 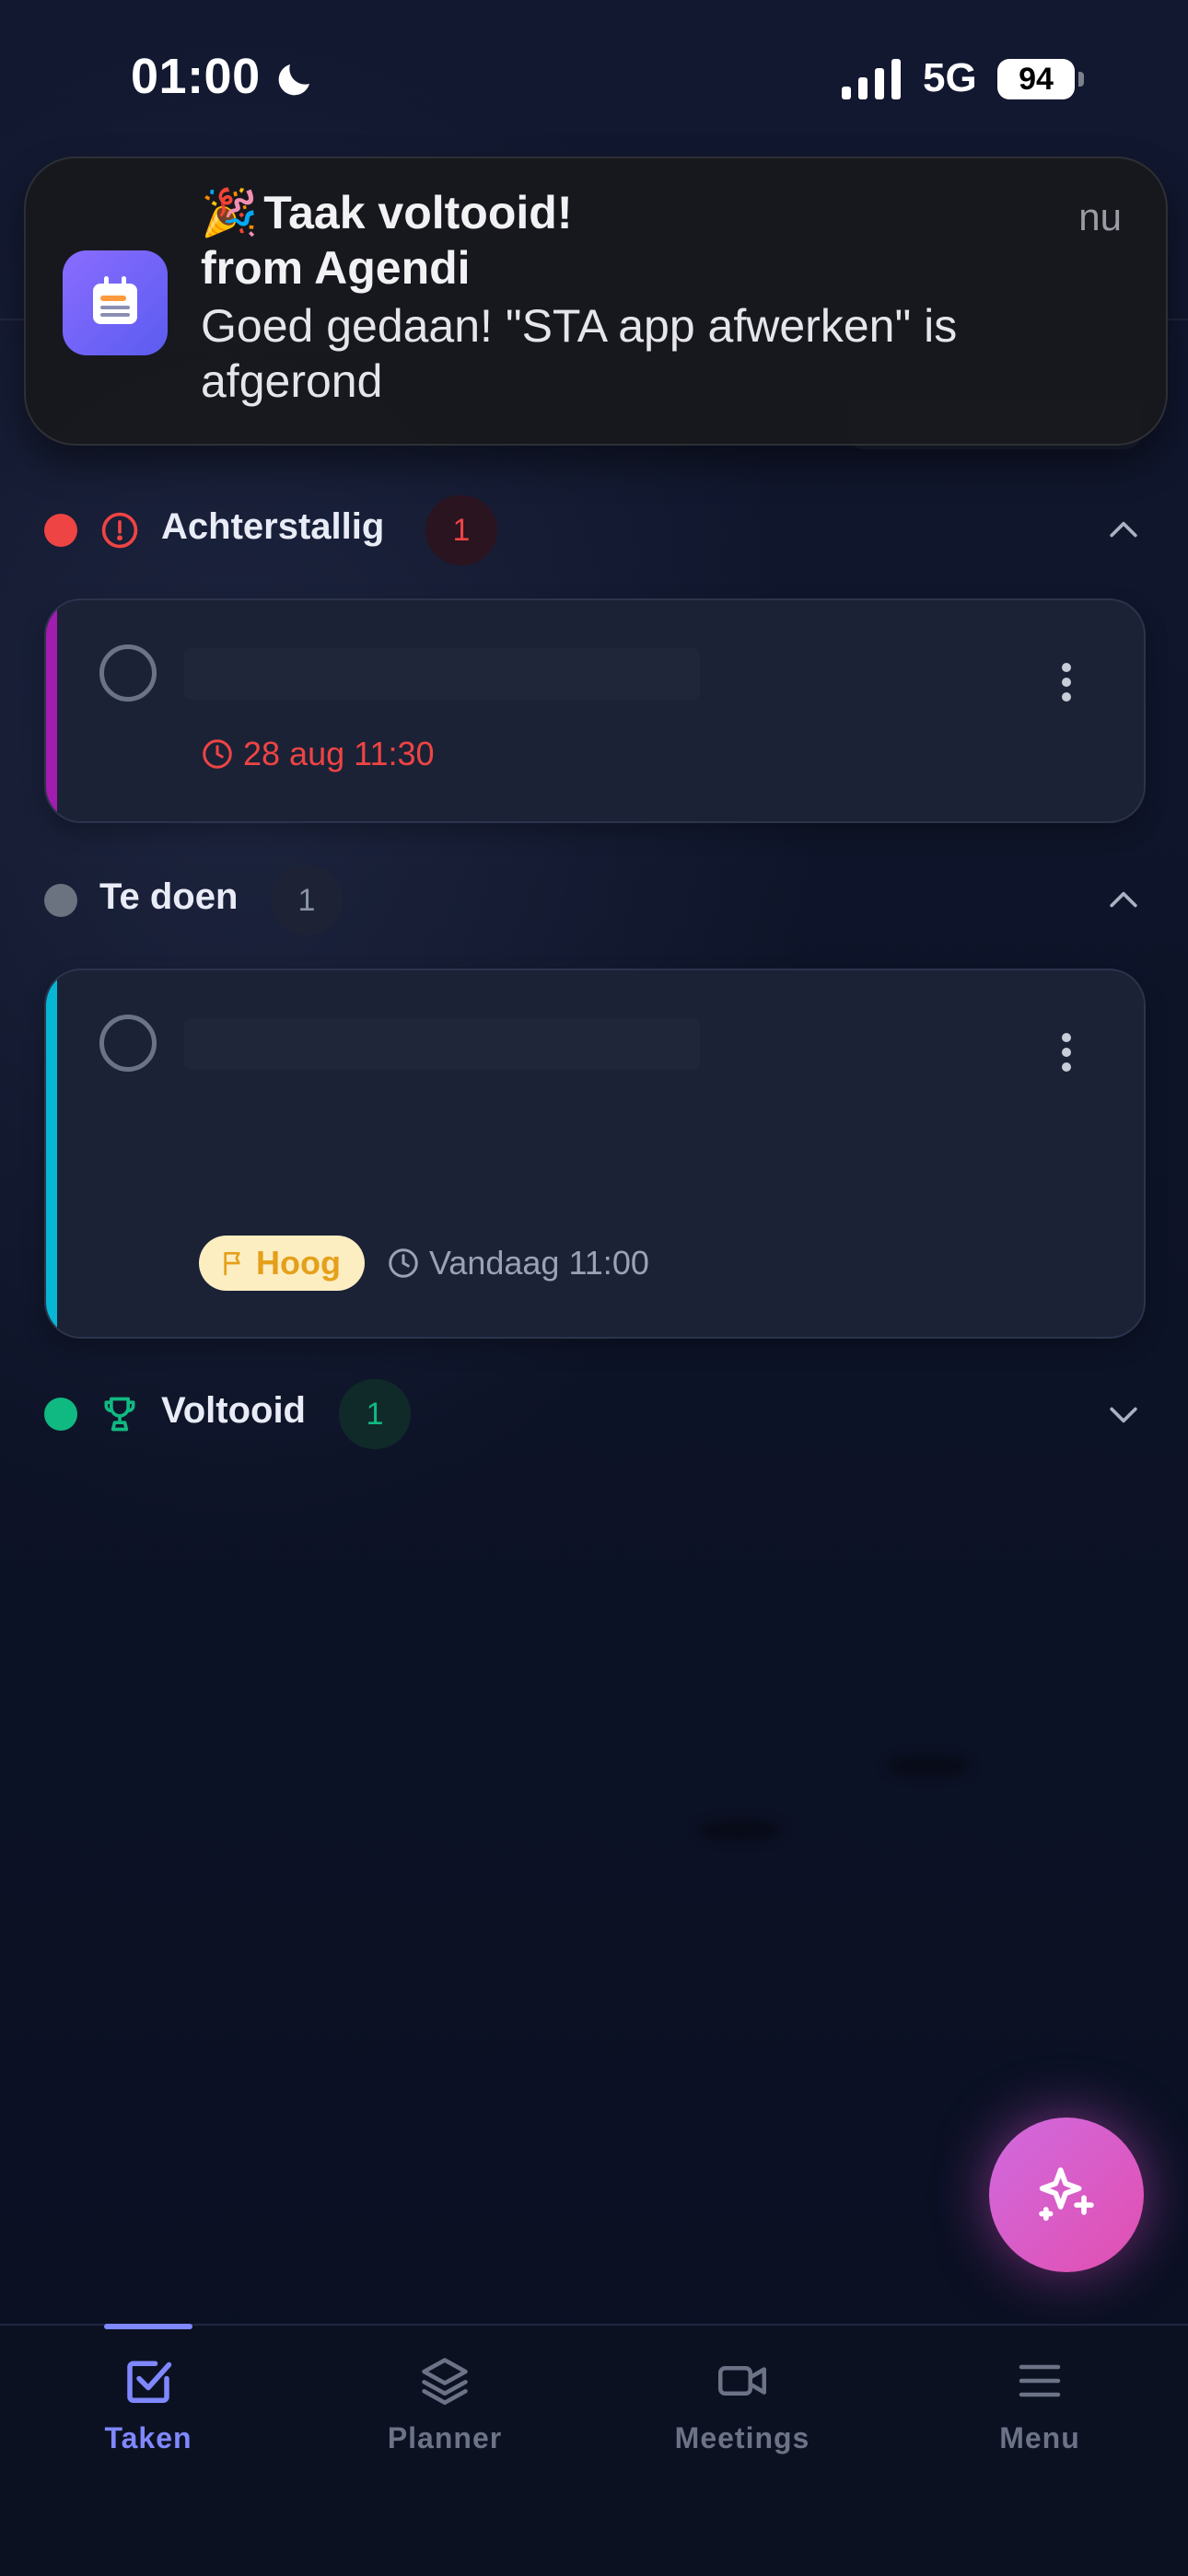 What do you see at coordinates (119, 530) in the screenshot?
I see `alert-circle-icon` at bounding box center [119, 530].